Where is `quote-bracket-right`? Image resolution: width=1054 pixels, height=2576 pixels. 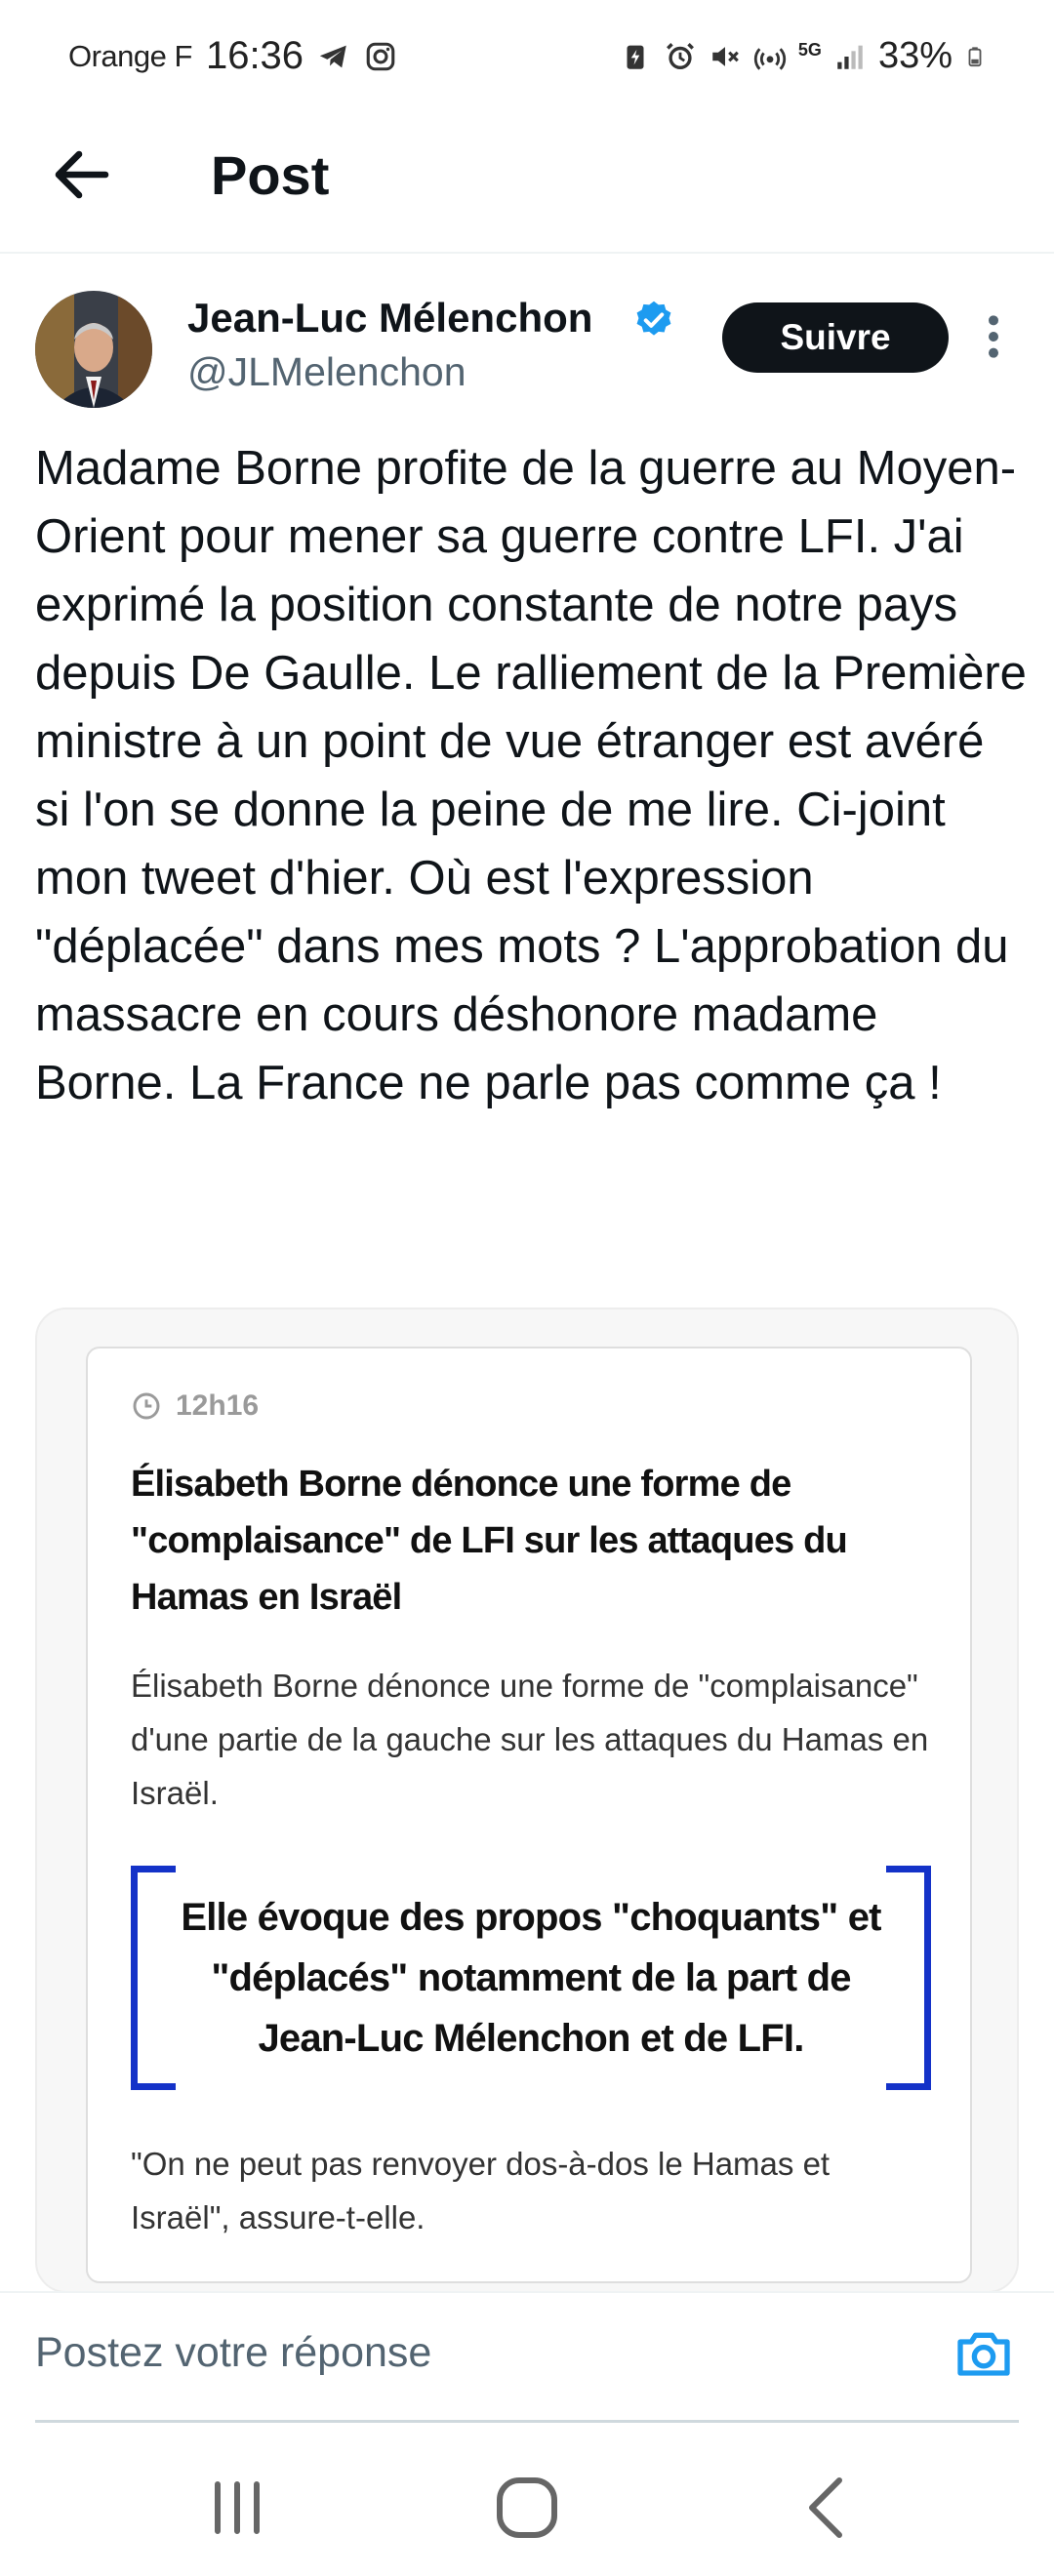
quote-bracket-right is located at coordinates (908, 1978).